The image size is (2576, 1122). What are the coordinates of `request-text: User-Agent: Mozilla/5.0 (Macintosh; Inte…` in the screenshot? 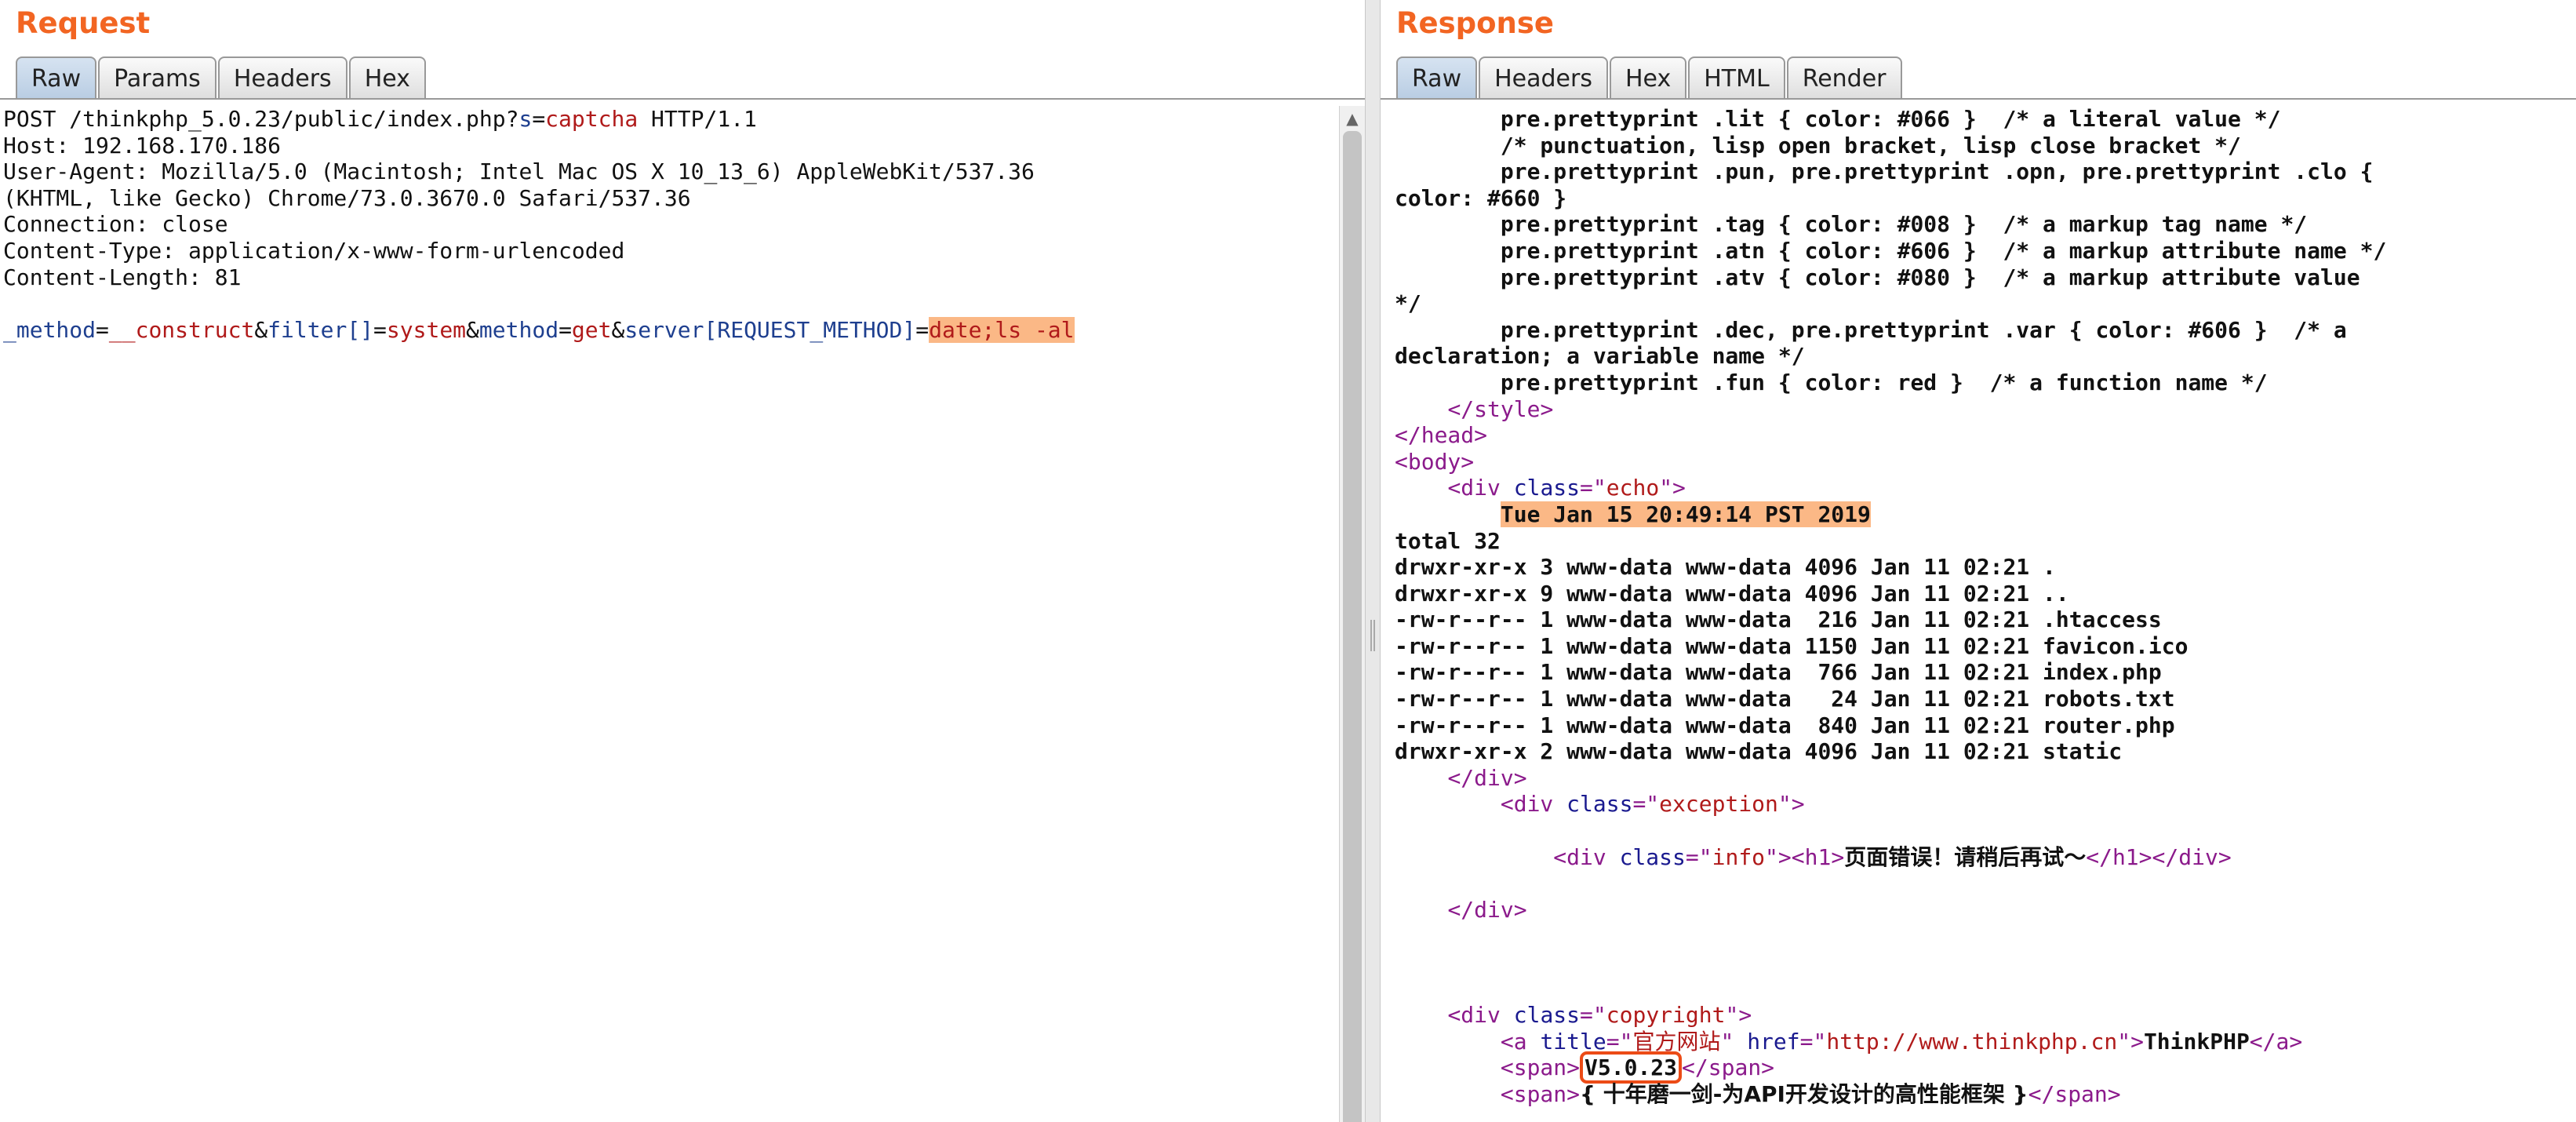 It's located at (519, 171).